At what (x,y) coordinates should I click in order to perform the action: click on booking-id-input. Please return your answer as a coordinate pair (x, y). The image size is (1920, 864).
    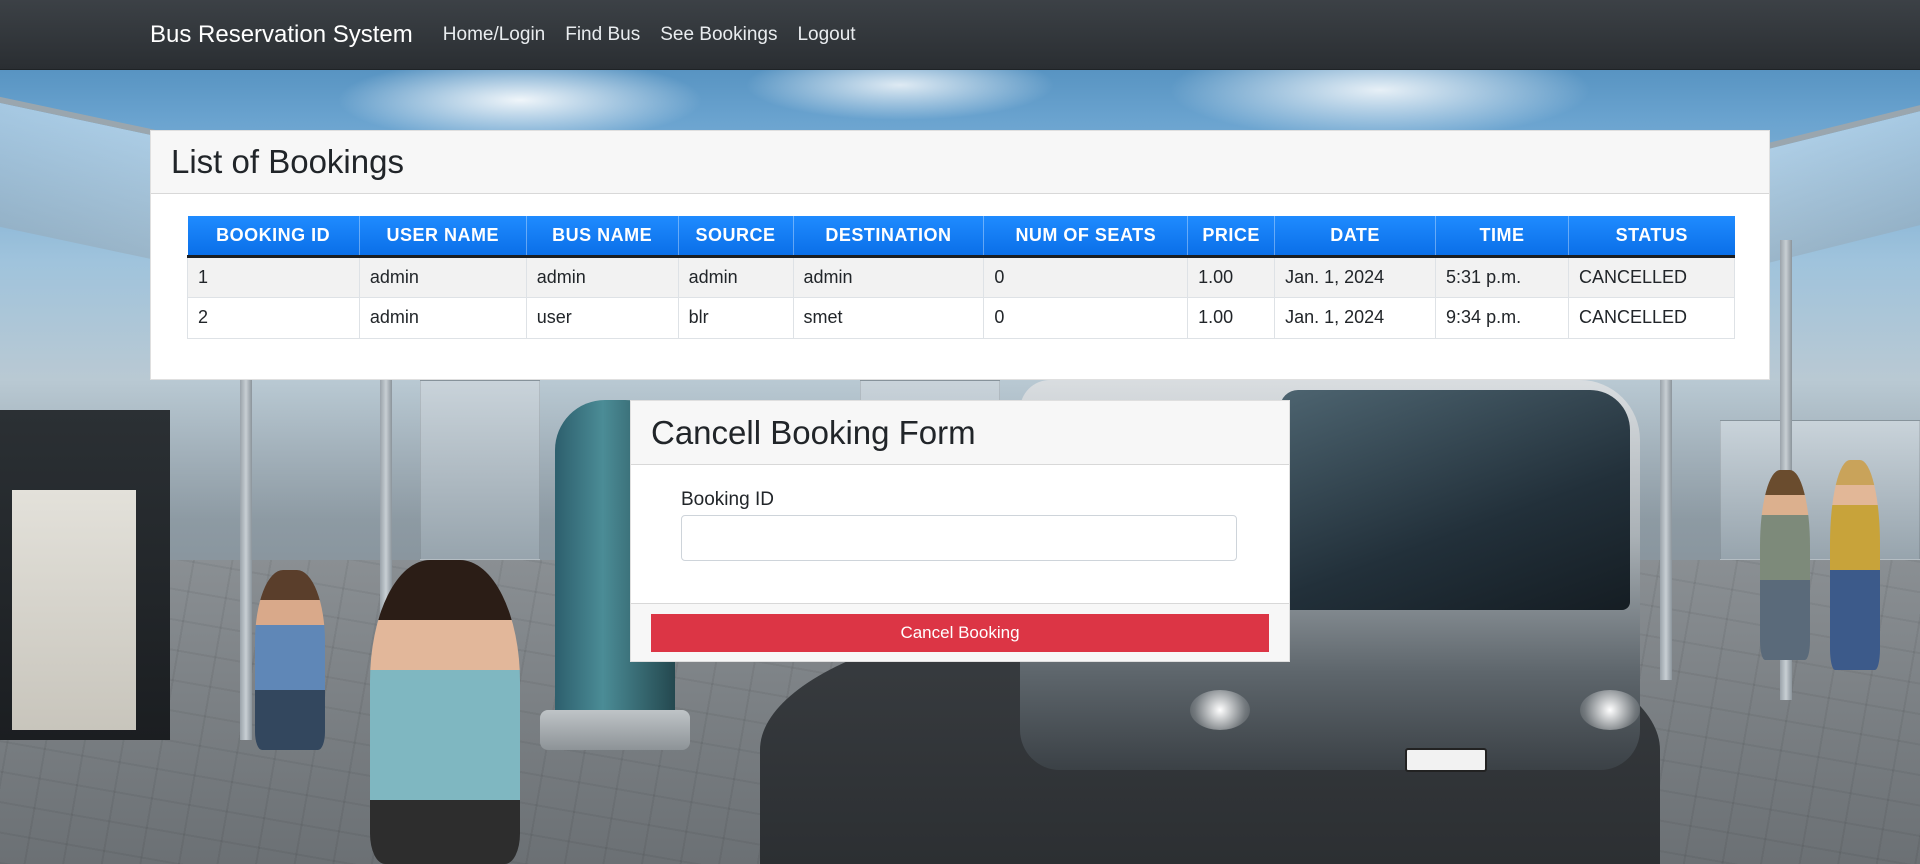
    Looking at the image, I should click on (959, 538).